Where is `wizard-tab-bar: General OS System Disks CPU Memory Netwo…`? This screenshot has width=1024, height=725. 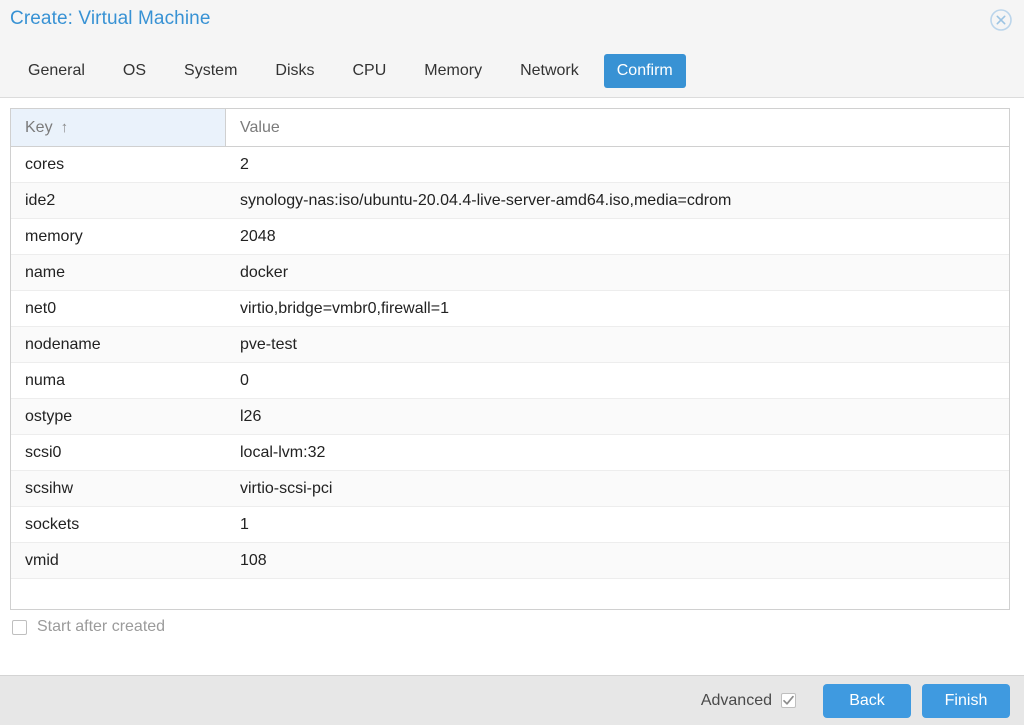
wizard-tab-bar: General OS System Disks CPU Memory Netwo… is located at coordinates (512, 71).